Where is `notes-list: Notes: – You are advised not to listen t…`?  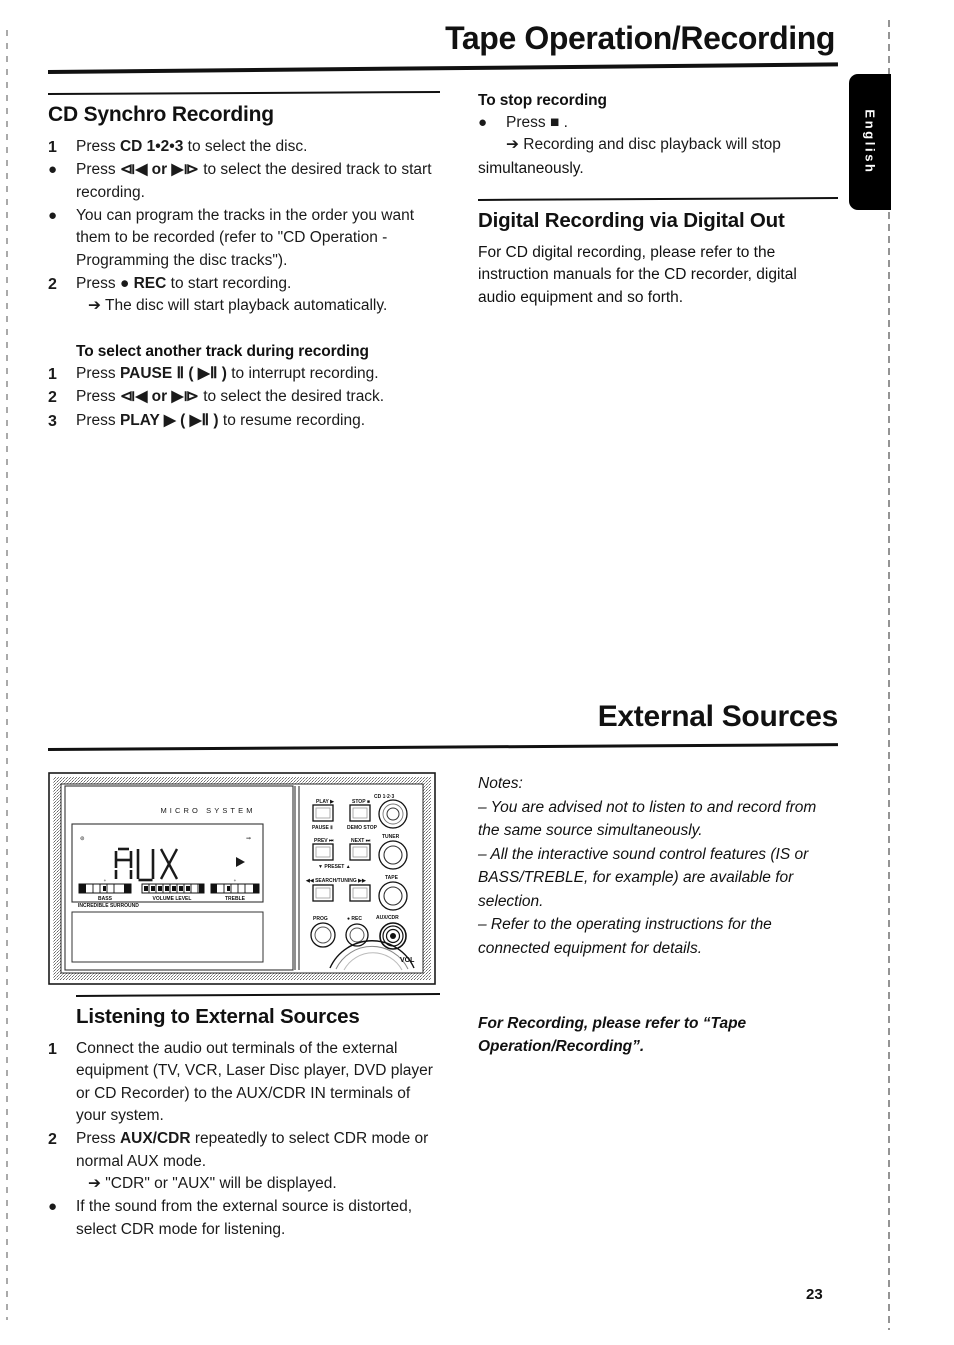 notes-list: Notes: – You are advised not to listen t… is located at coordinates (658, 866).